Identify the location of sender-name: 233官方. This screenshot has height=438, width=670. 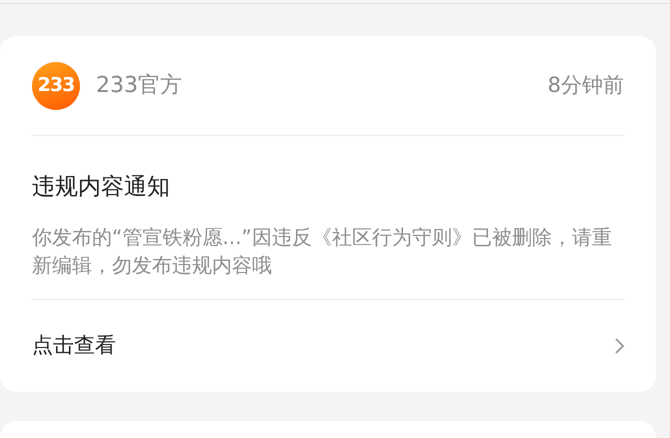
(139, 86).